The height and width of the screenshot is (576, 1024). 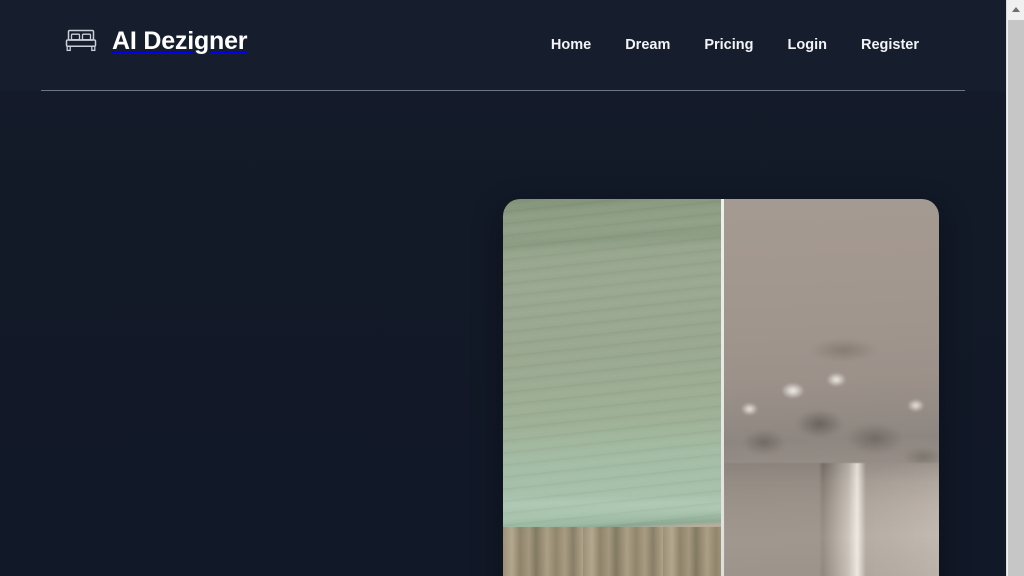 I want to click on brand-title: AI Dezigner, so click(x=180, y=40).